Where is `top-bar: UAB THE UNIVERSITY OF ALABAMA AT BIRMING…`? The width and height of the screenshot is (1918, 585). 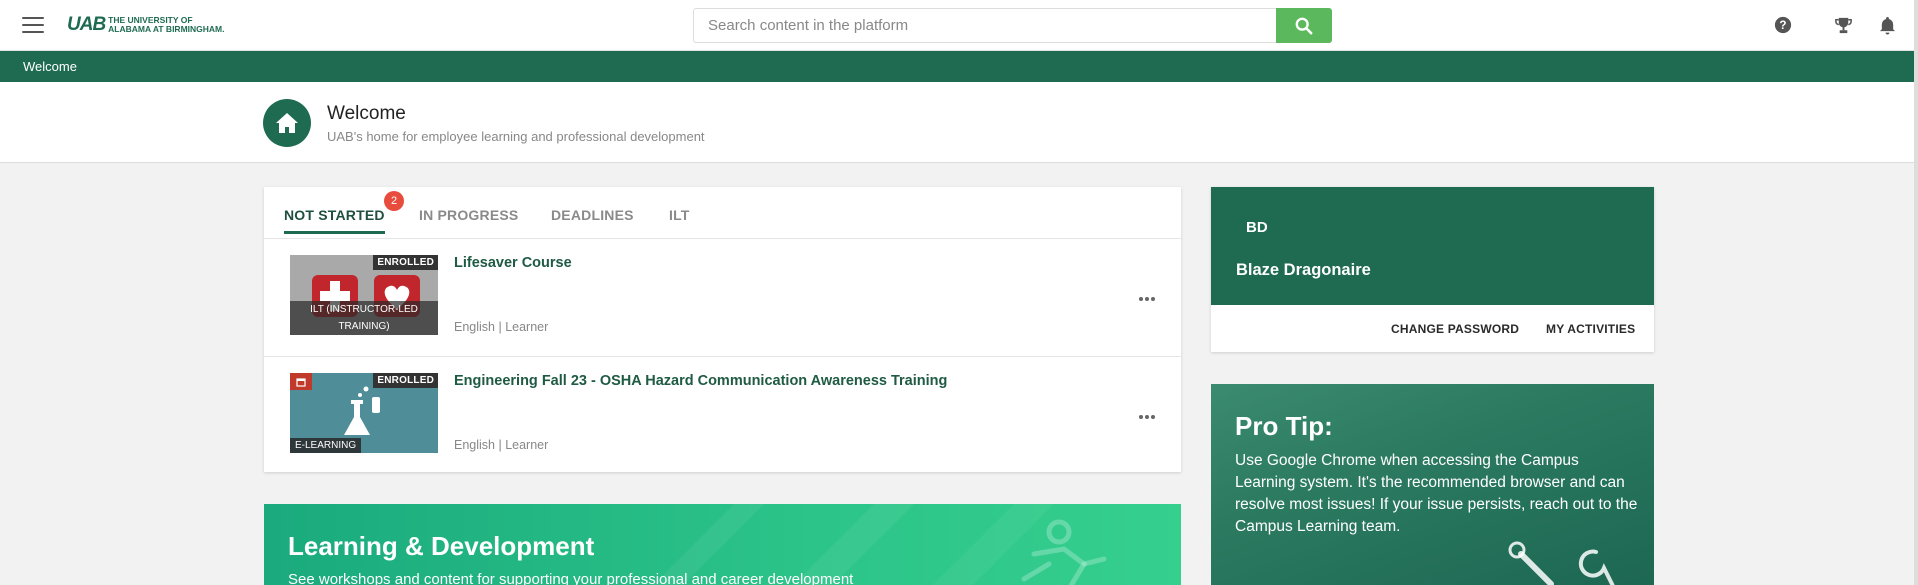 top-bar: UAB THE UNIVERSITY OF ALABAMA AT BIRMING… is located at coordinates (959, 25).